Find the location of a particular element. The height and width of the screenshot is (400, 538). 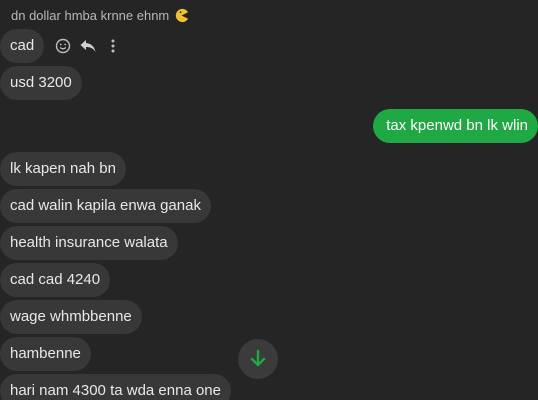

message-text: health insurance walata is located at coordinates (89, 242).